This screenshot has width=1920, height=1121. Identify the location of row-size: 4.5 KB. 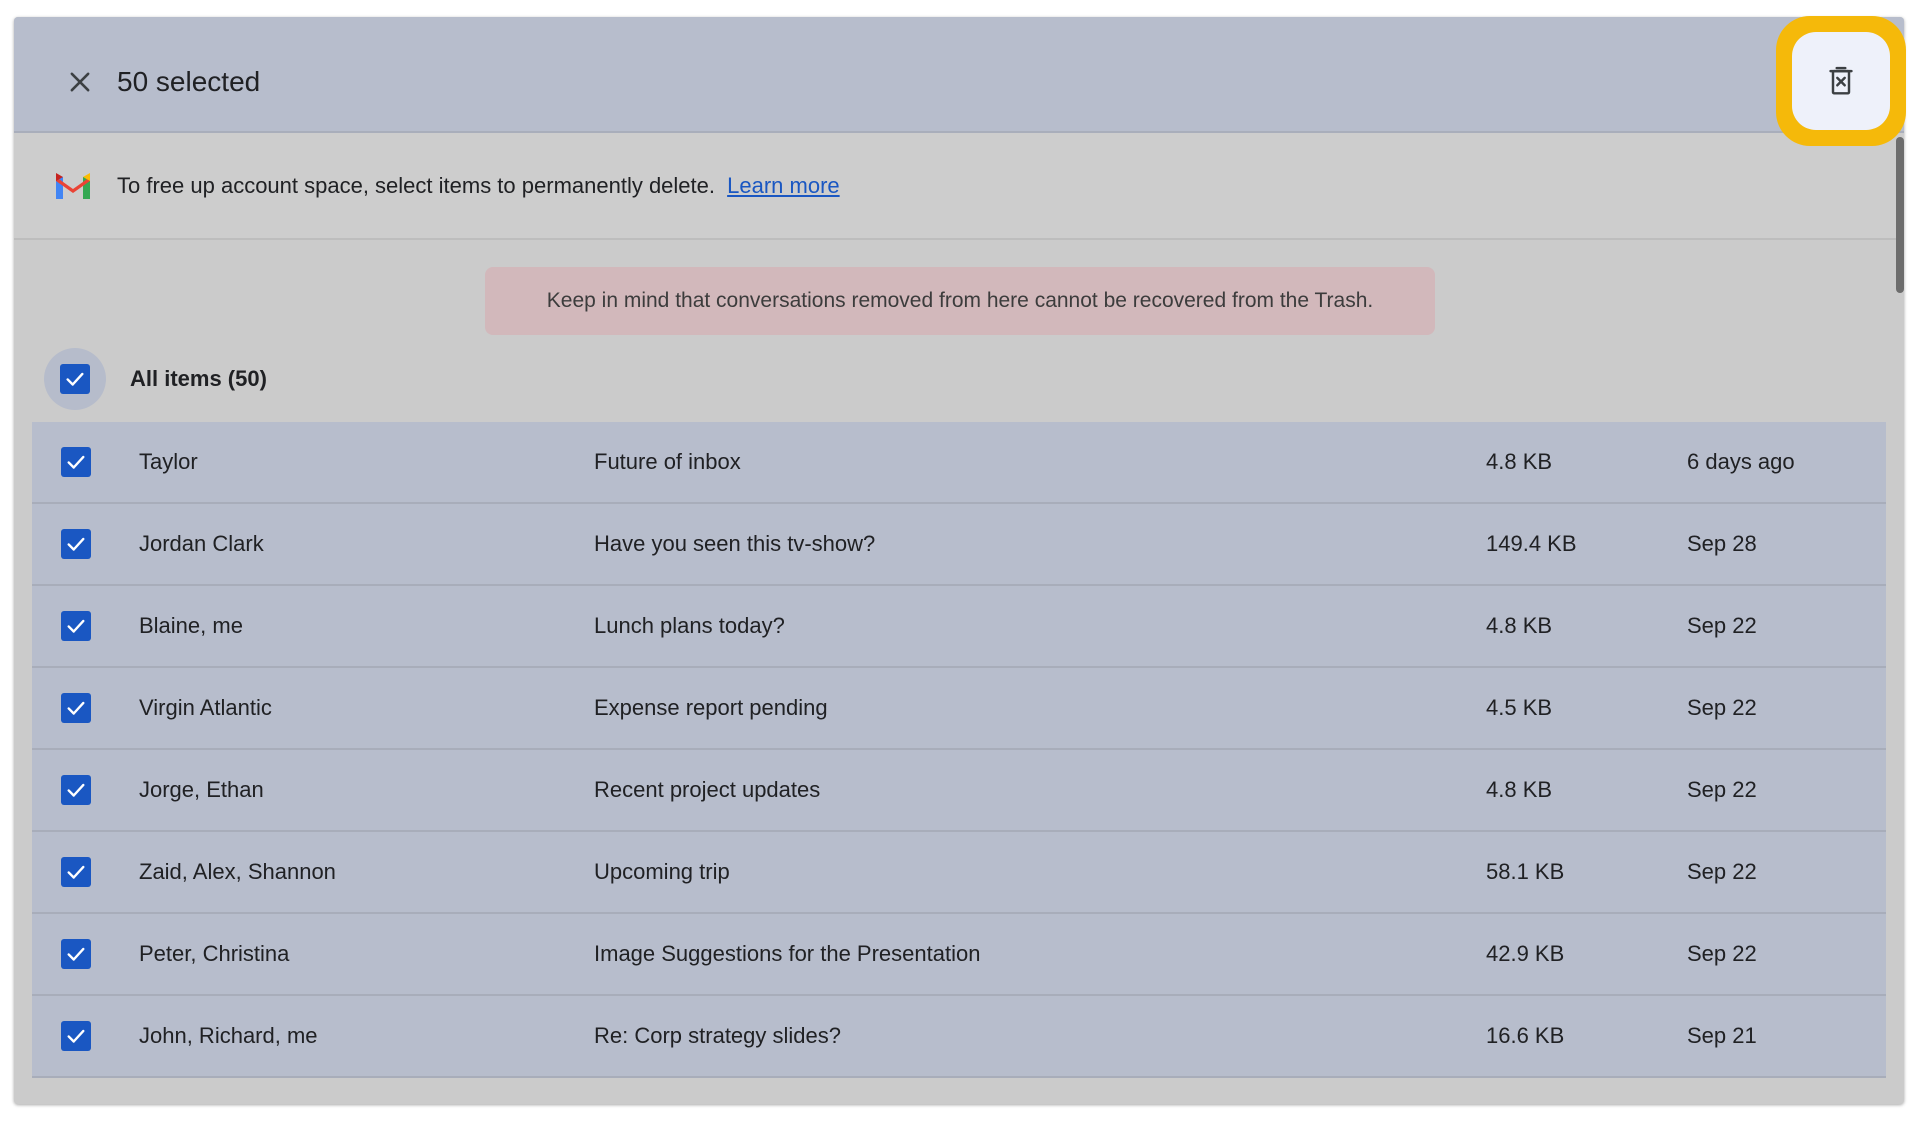
(1519, 707).